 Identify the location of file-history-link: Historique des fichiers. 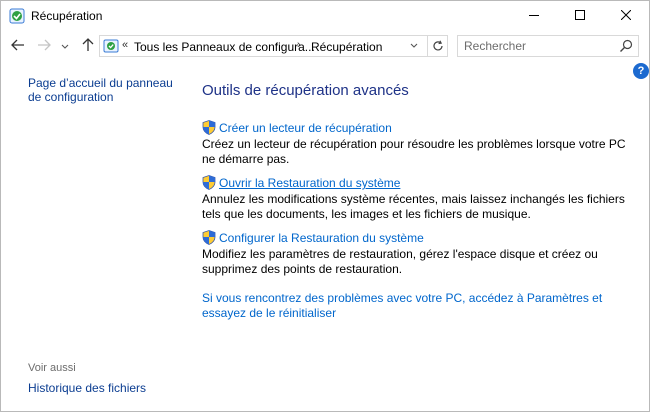
(87, 388).